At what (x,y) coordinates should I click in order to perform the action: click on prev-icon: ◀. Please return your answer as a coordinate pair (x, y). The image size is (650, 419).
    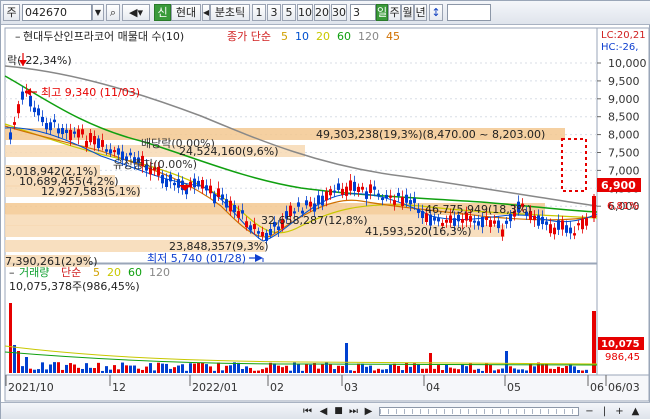
    Looking at the image, I should click on (206, 12).